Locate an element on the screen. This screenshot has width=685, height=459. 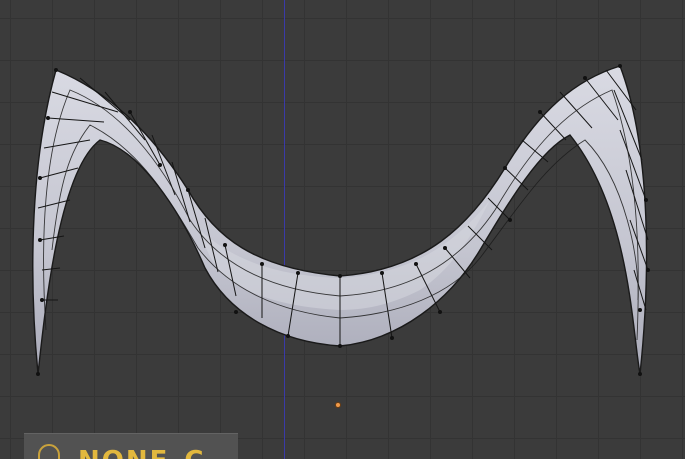
object-origin is located at coordinates (338, 405).